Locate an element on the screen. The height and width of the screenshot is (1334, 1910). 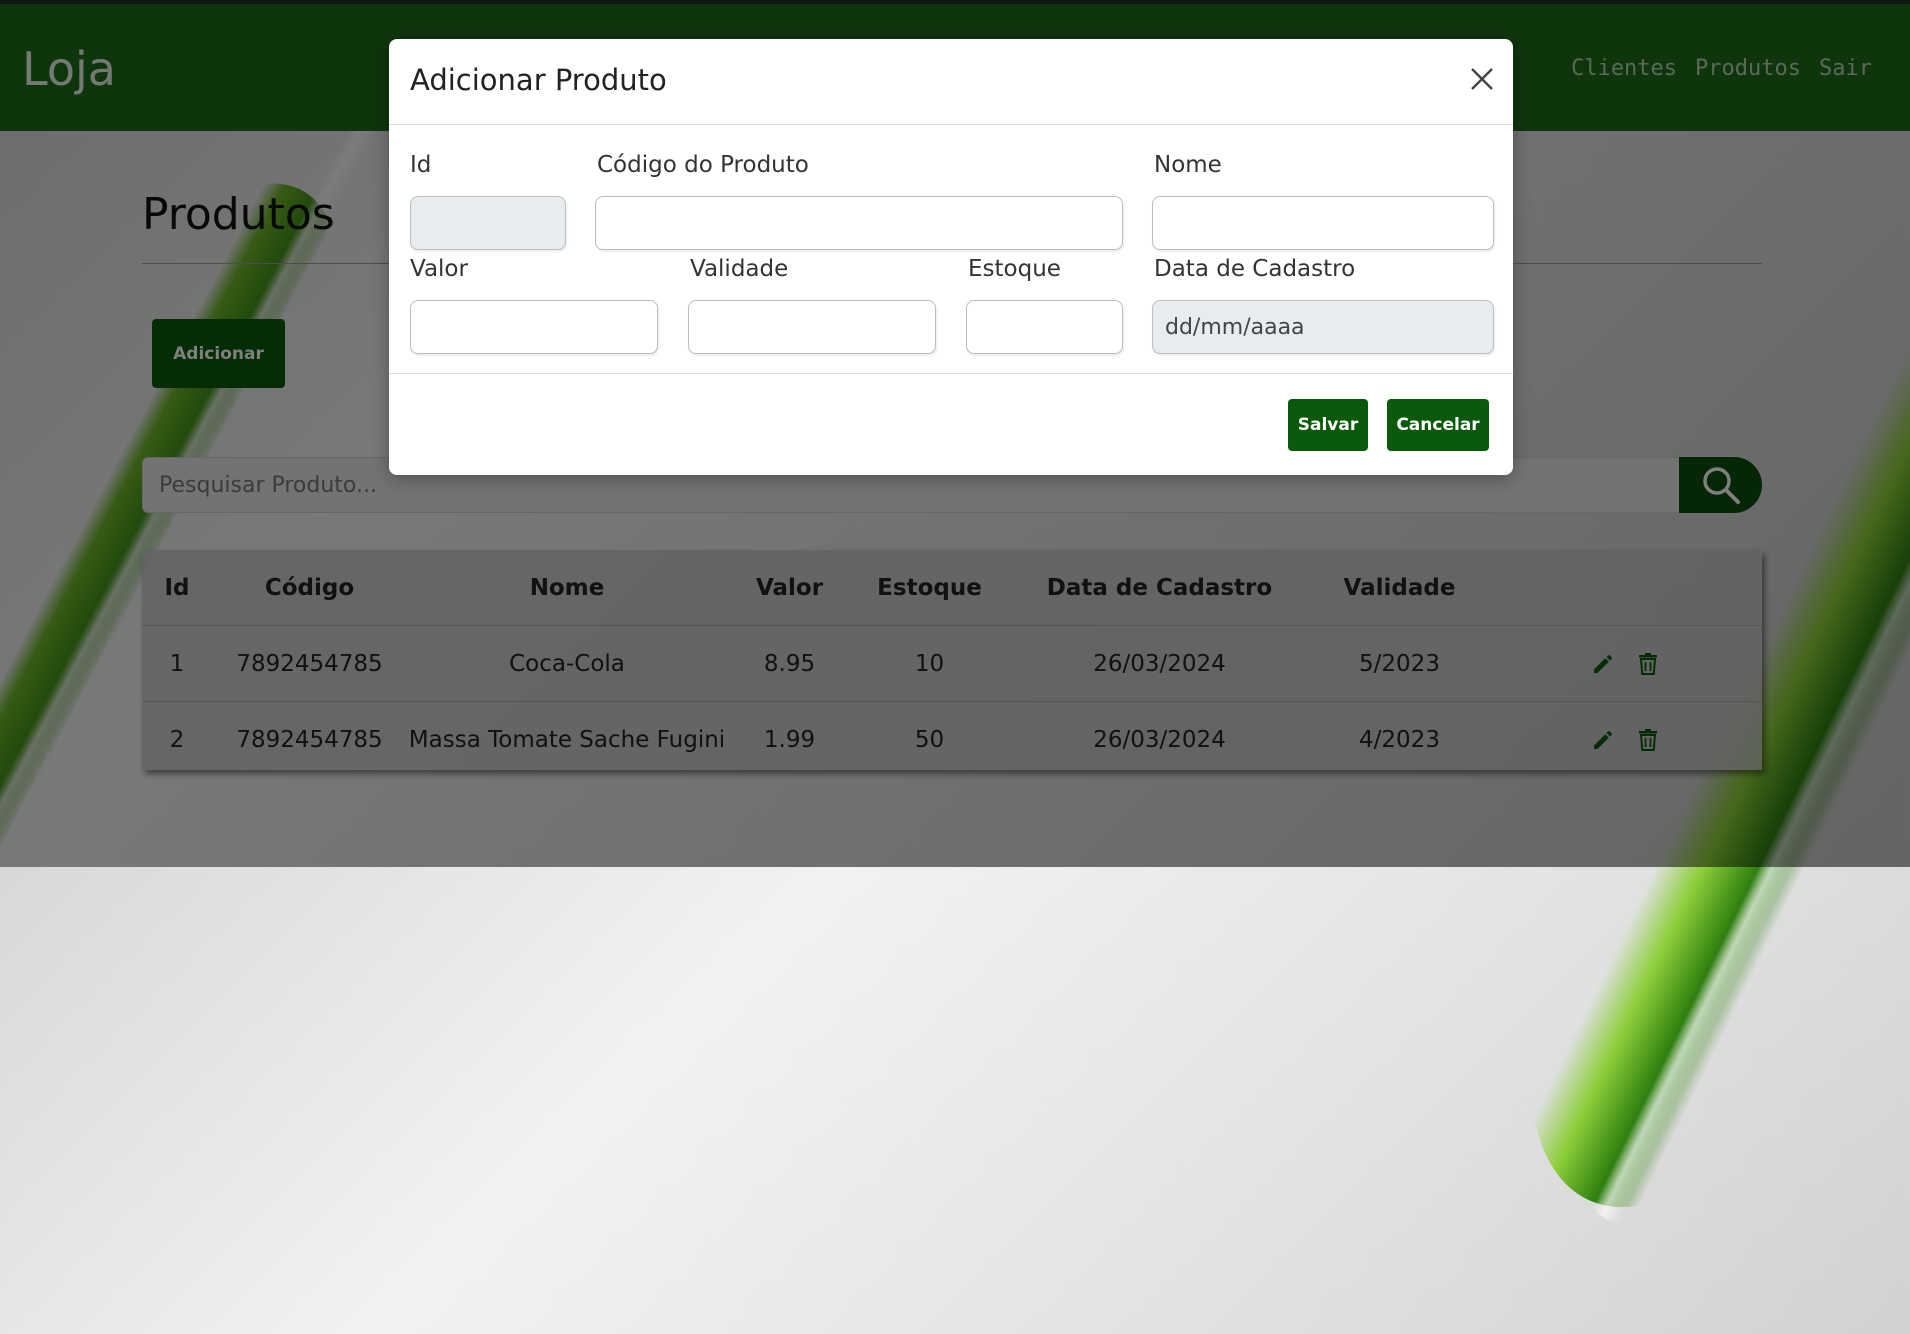
close-button is located at coordinates (1482, 79).